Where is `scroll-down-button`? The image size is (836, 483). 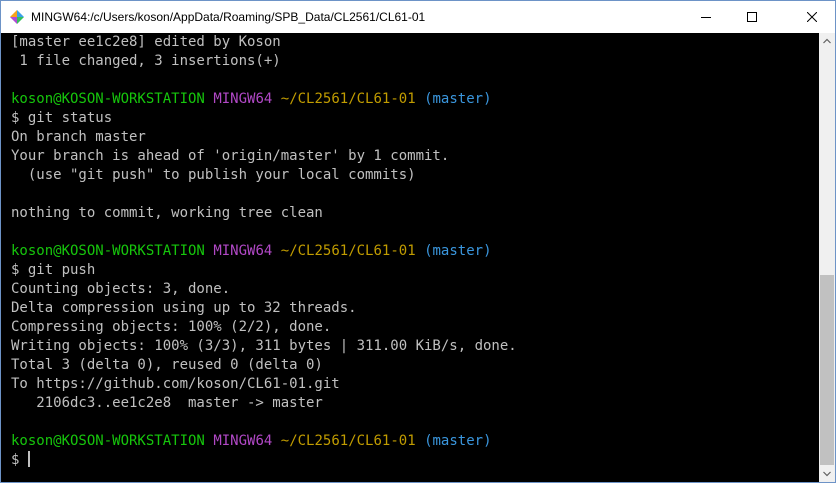 scroll-down-button is located at coordinates (827, 474).